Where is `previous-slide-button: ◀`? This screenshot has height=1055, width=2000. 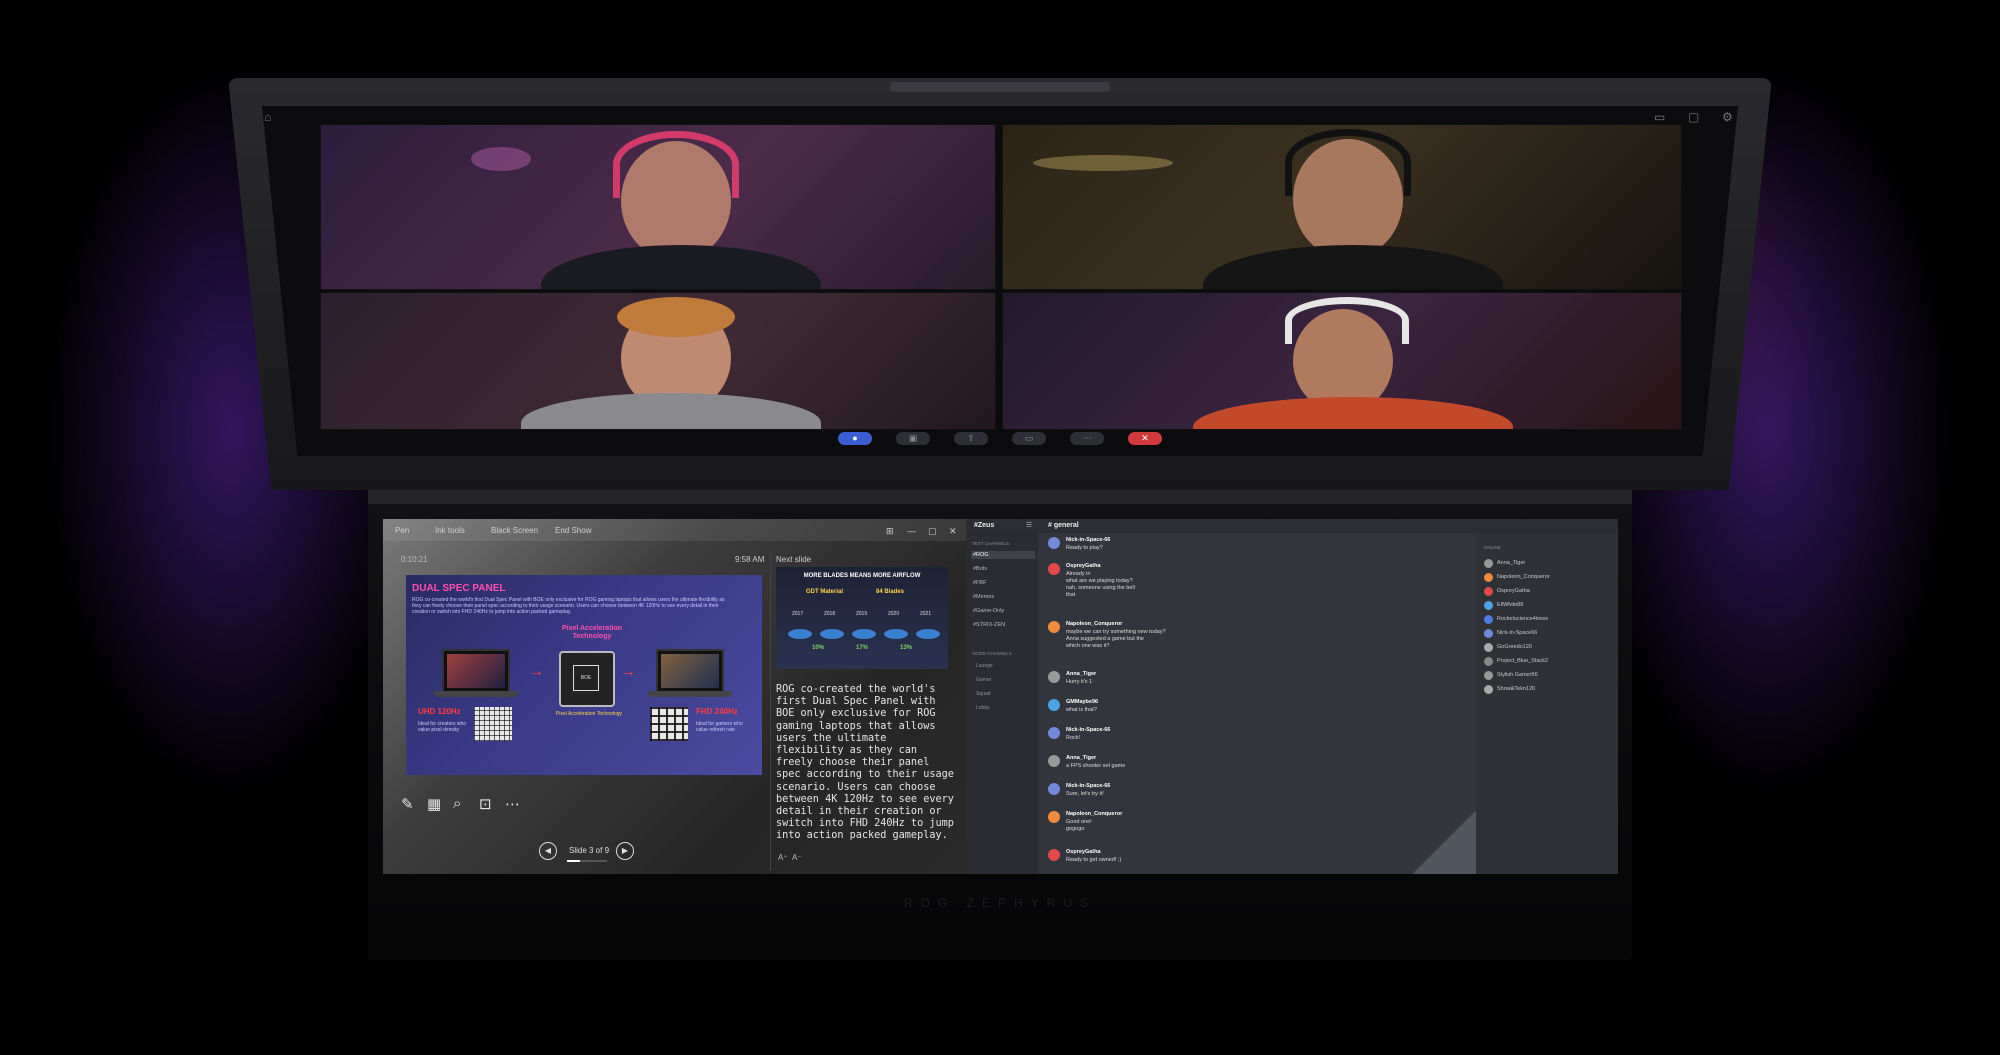
previous-slide-button: ◀ is located at coordinates (548, 851).